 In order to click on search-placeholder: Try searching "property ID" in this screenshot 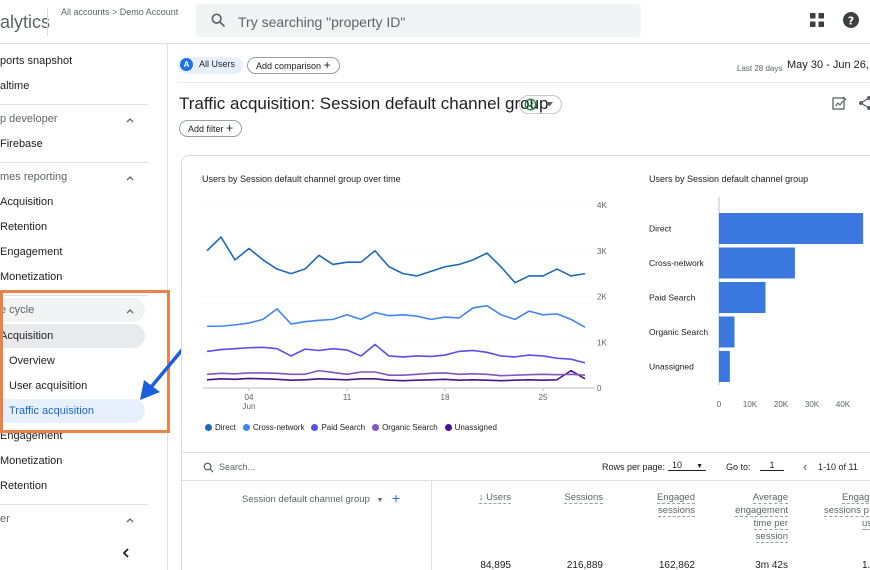, I will do `click(322, 22)`.